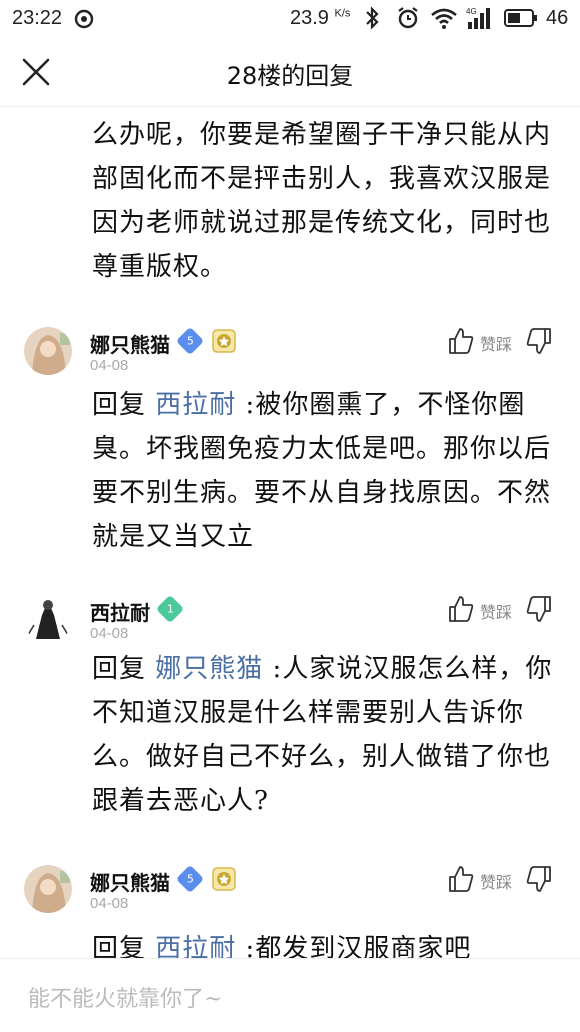 The width and height of the screenshot is (580, 1032). Describe the element at coordinates (520, 18) in the screenshot. I see `battery-icon` at that location.